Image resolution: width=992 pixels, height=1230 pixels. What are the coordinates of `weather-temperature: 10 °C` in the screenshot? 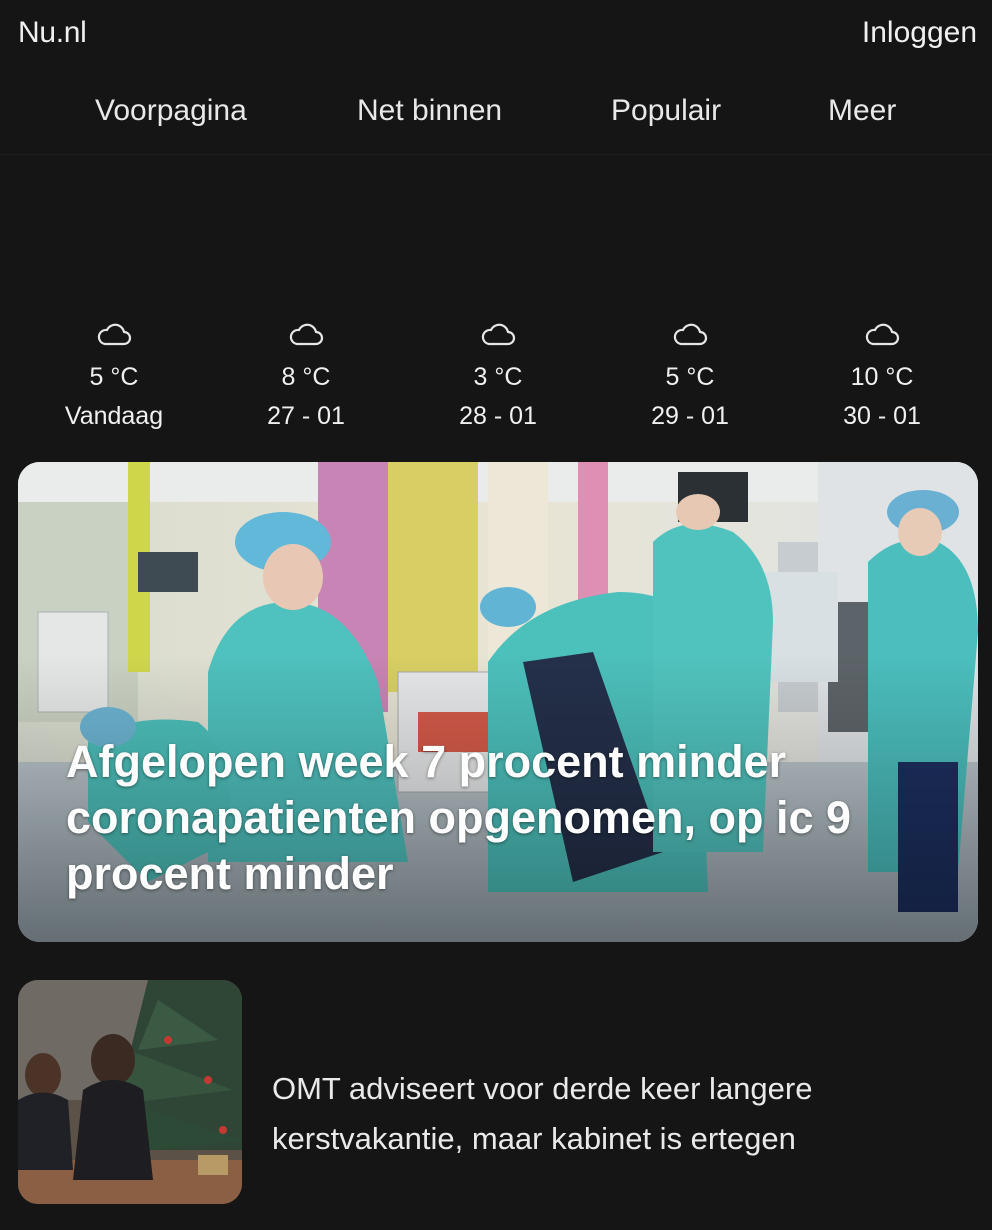 It's located at (882, 377).